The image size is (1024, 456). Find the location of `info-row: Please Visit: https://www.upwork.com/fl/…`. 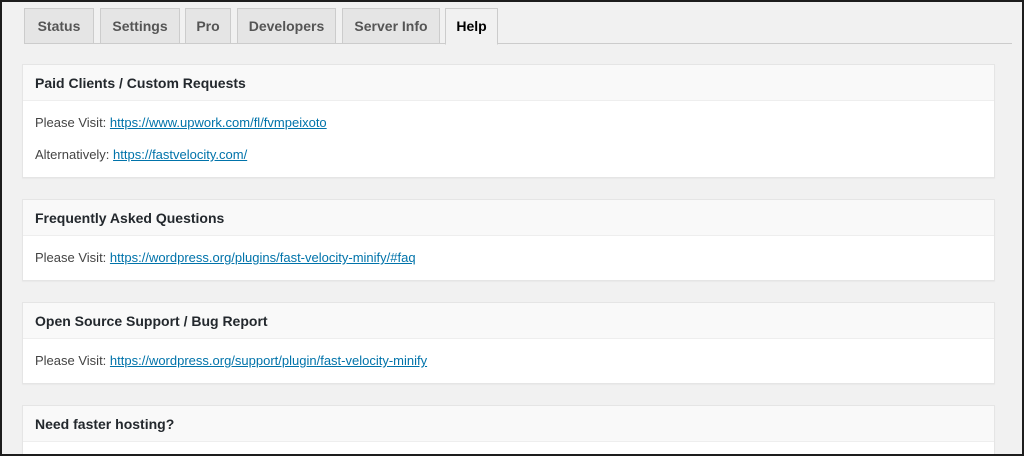

info-row: Please Visit: https://www.upwork.com/fl/… is located at coordinates (508, 123).